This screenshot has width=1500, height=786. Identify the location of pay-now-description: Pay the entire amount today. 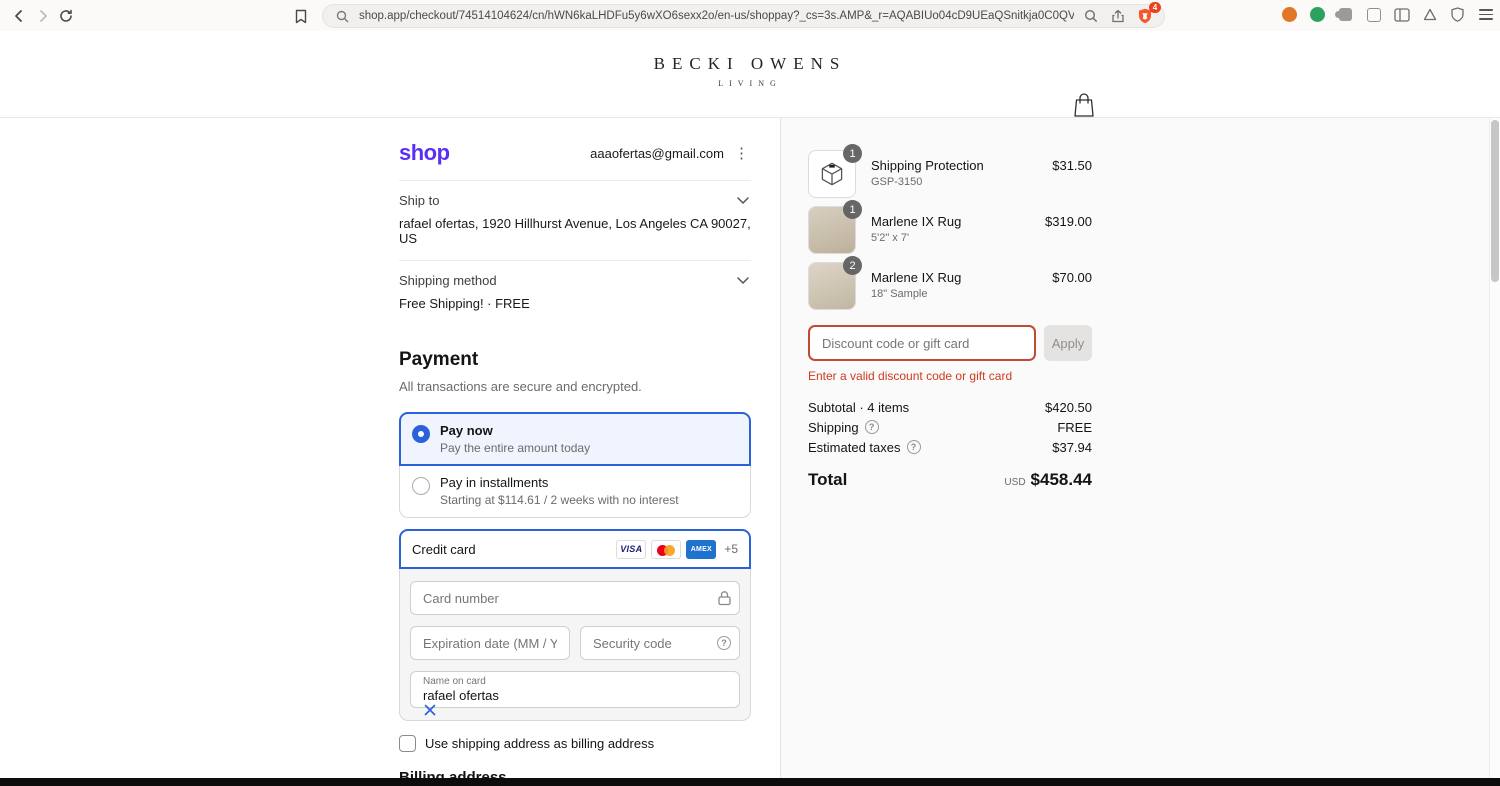
(515, 448).